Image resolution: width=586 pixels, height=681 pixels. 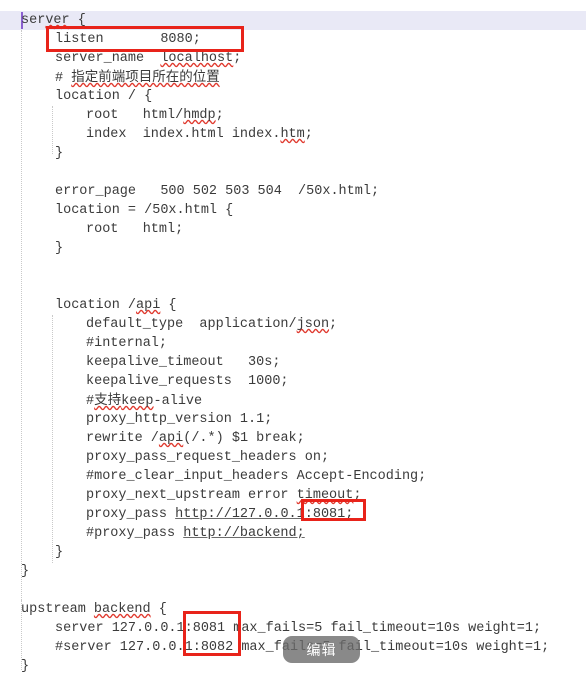 I want to click on code-line: index index.html index.htm;, so click(x=199, y=134).